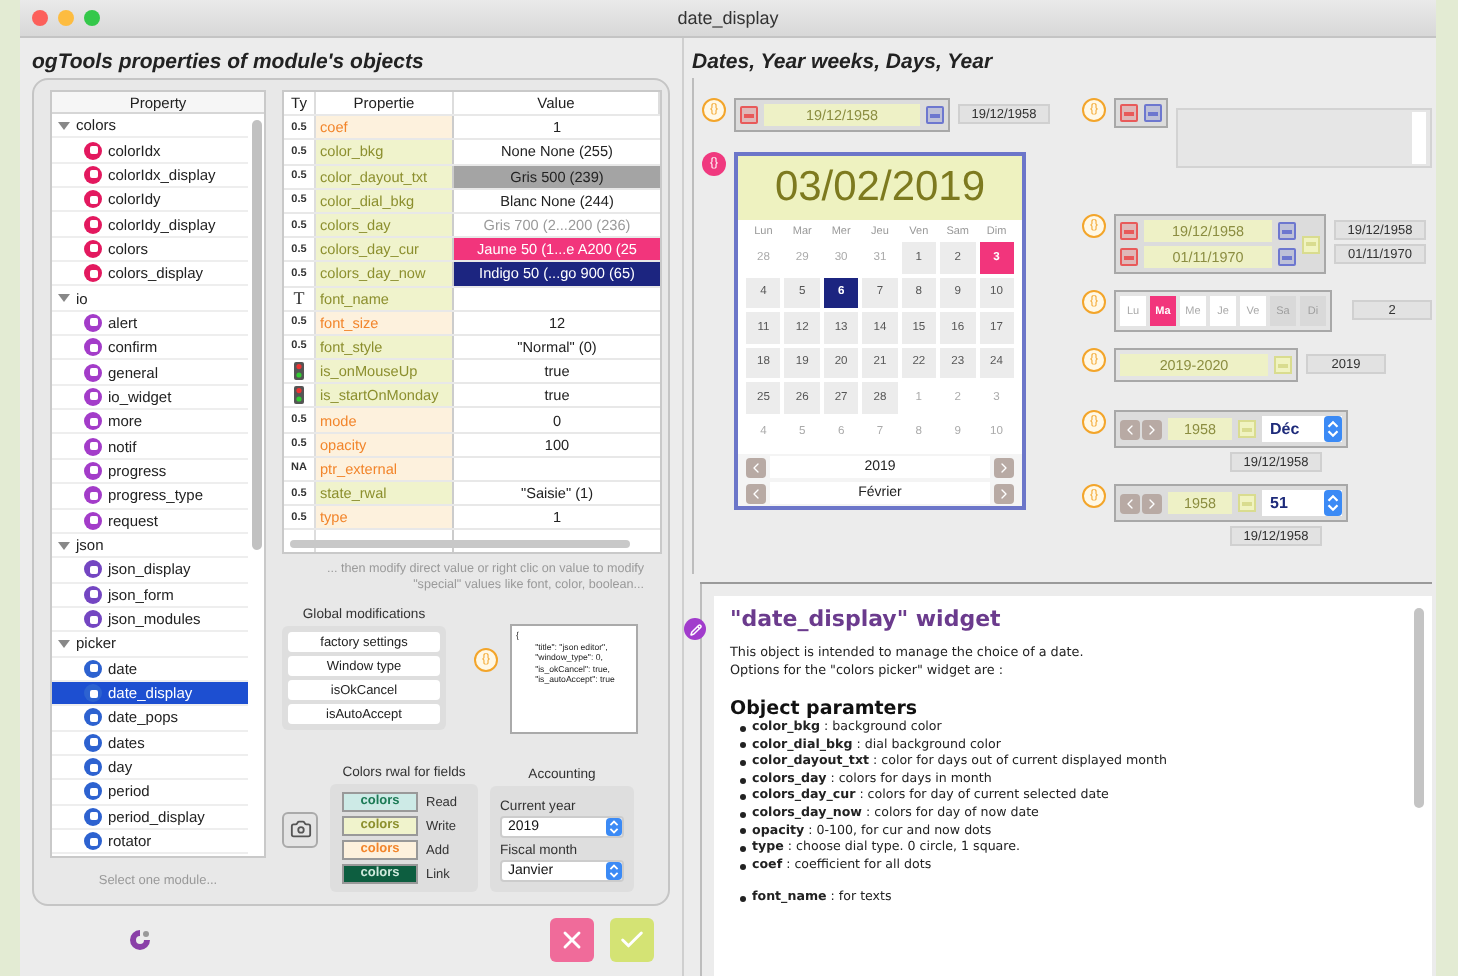 This screenshot has height=976, width=1458. I want to click on logo-icon, so click(140, 940).